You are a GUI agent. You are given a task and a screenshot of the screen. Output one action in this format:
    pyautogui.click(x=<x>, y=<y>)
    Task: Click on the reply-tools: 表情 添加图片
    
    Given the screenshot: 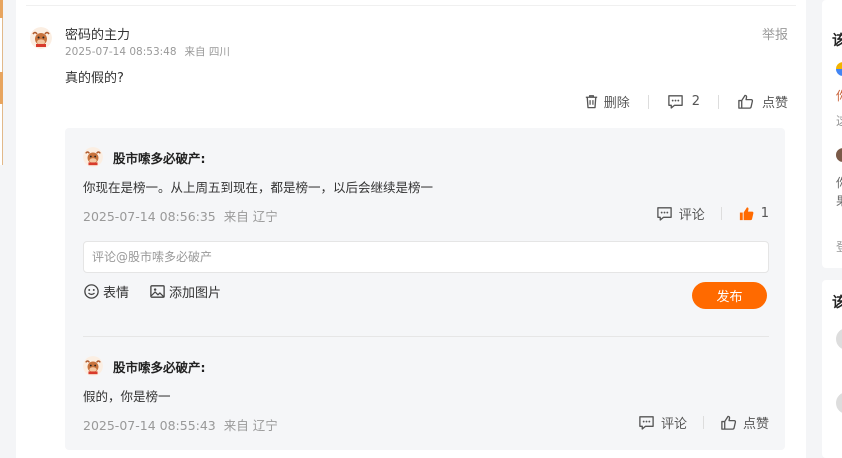 What is the action you would take?
    pyautogui.click(x=162, y=291)
    